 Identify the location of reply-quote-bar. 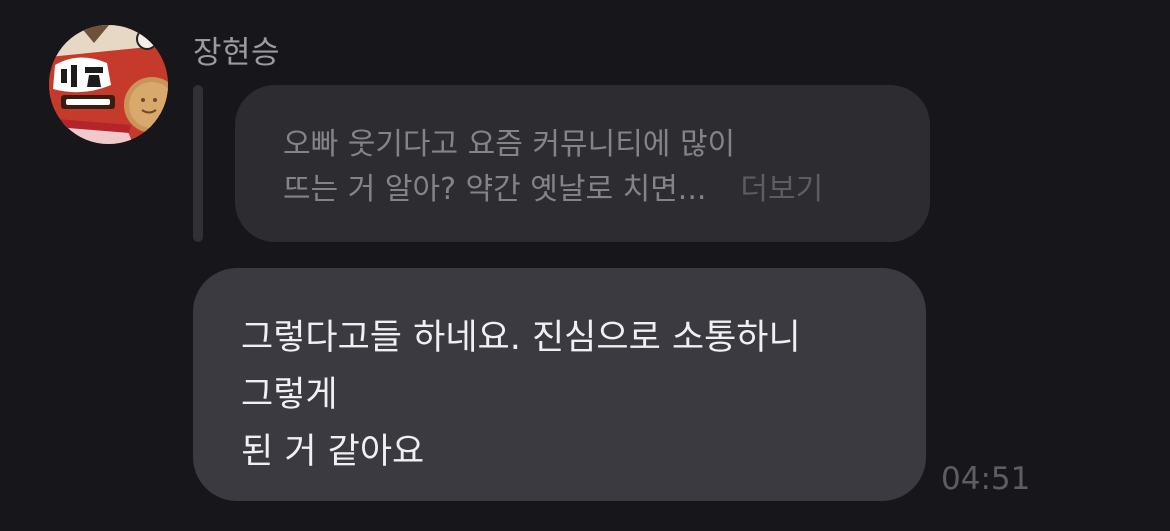
(198, 163).